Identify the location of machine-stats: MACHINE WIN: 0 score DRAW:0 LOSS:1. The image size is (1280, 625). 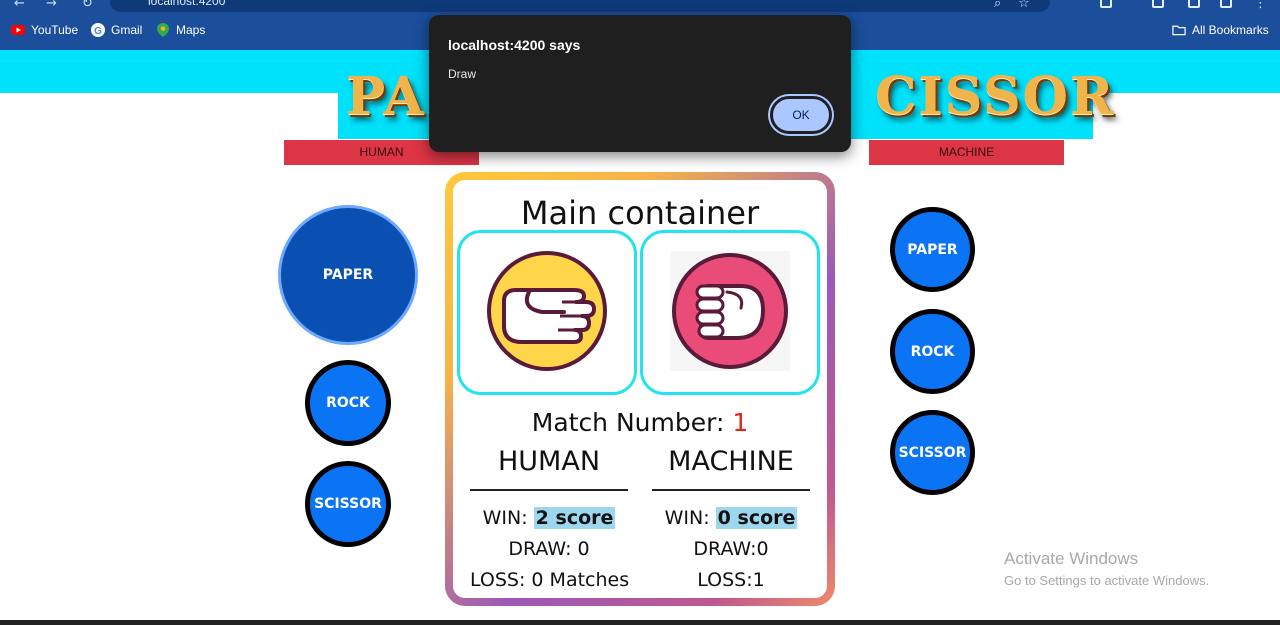
(731, 521).